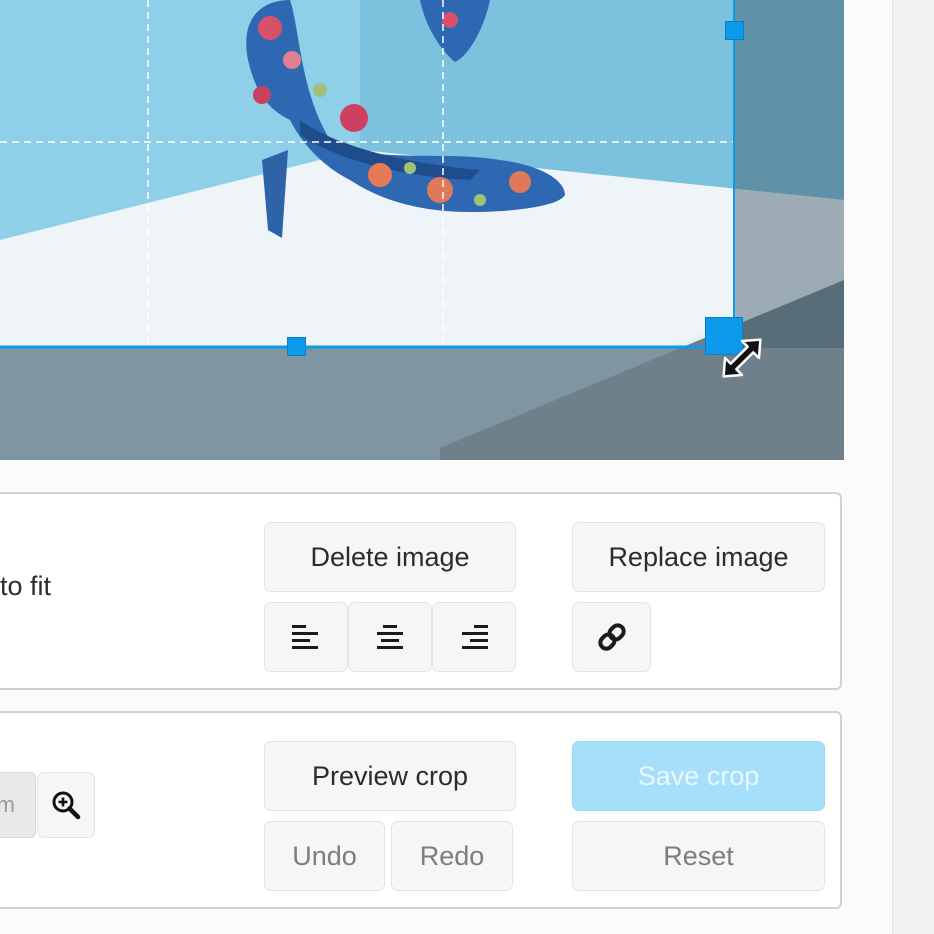 The image size is (934, 934). Describe the element at coordinates (7, 805) in the screenshot. I see `zoom-field-text: m` at that location.